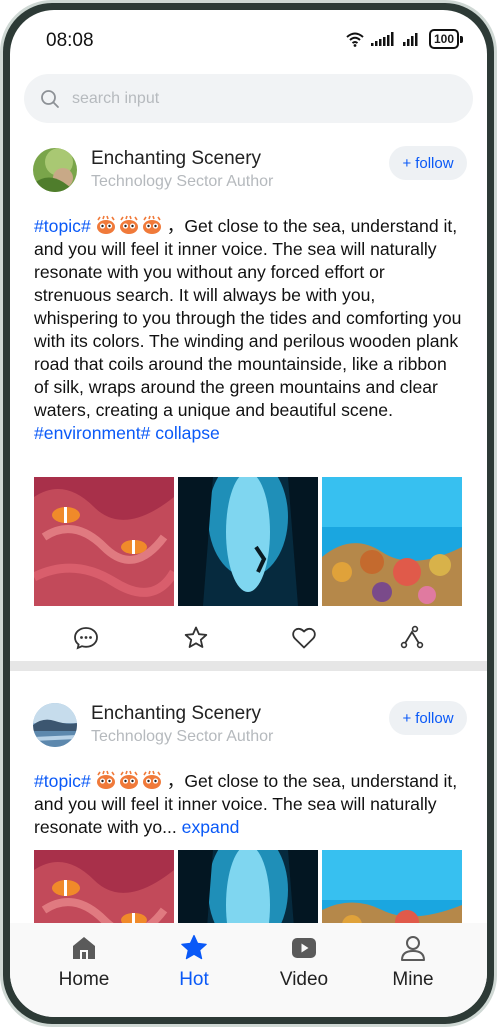 The height and width of the screenshot is (1027, 497). What do you see at coordinates (84, 948) in the screenshot?
I see `home-icon` at bounding box center [84, 948].